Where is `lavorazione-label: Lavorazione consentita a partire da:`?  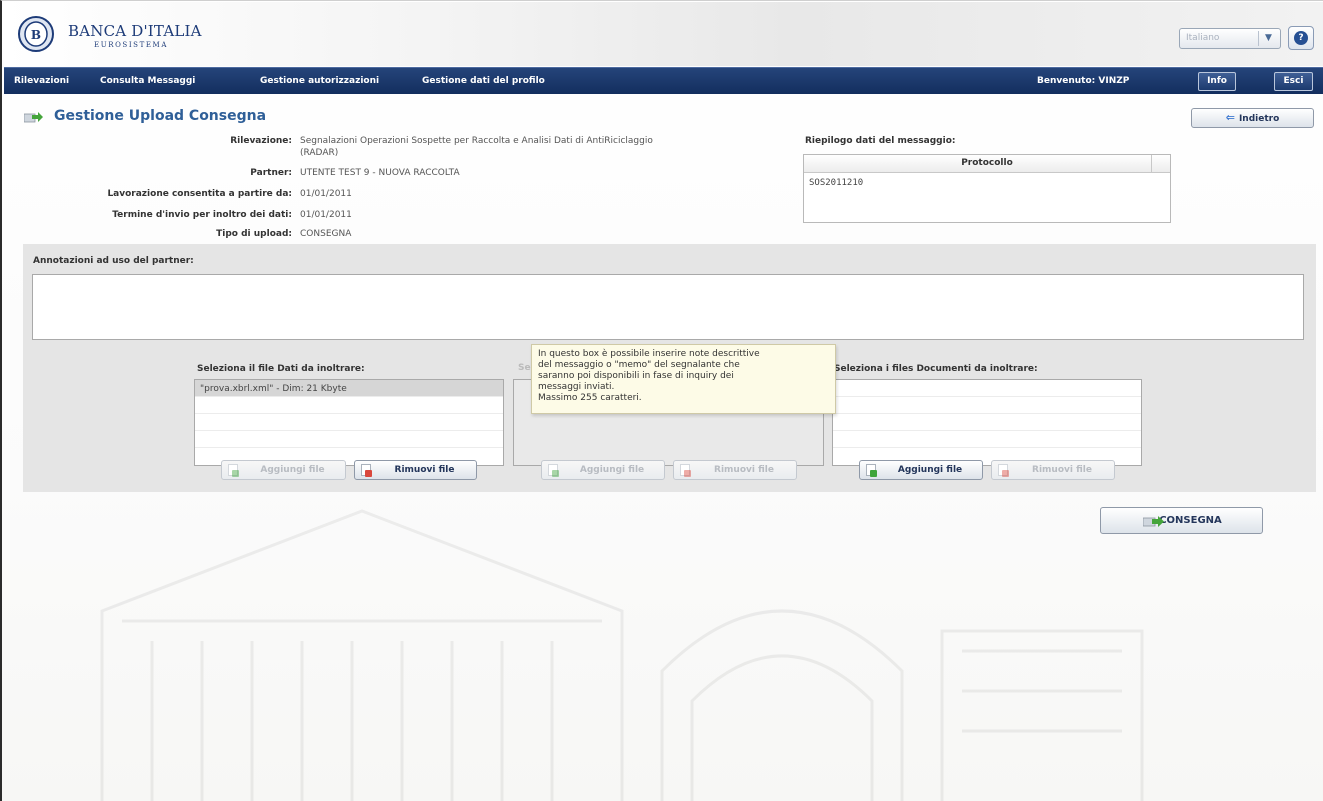
lavorazione-label: Lavorazione consentita a partire da: is located at coordinates (199, 194).